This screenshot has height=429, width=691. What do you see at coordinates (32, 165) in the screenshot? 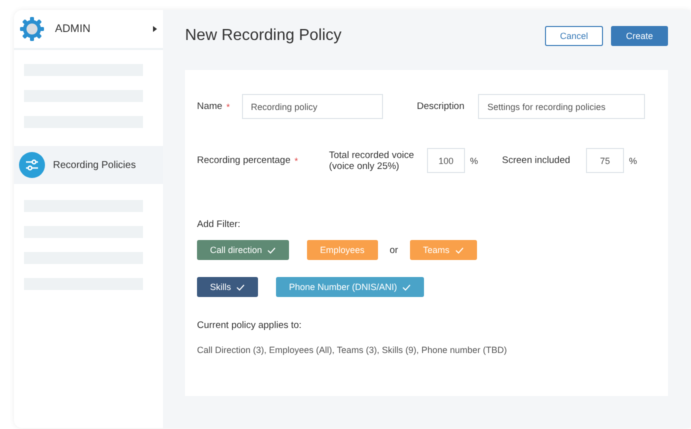
I see `sliders-icon` at bounding box center [32, 165].